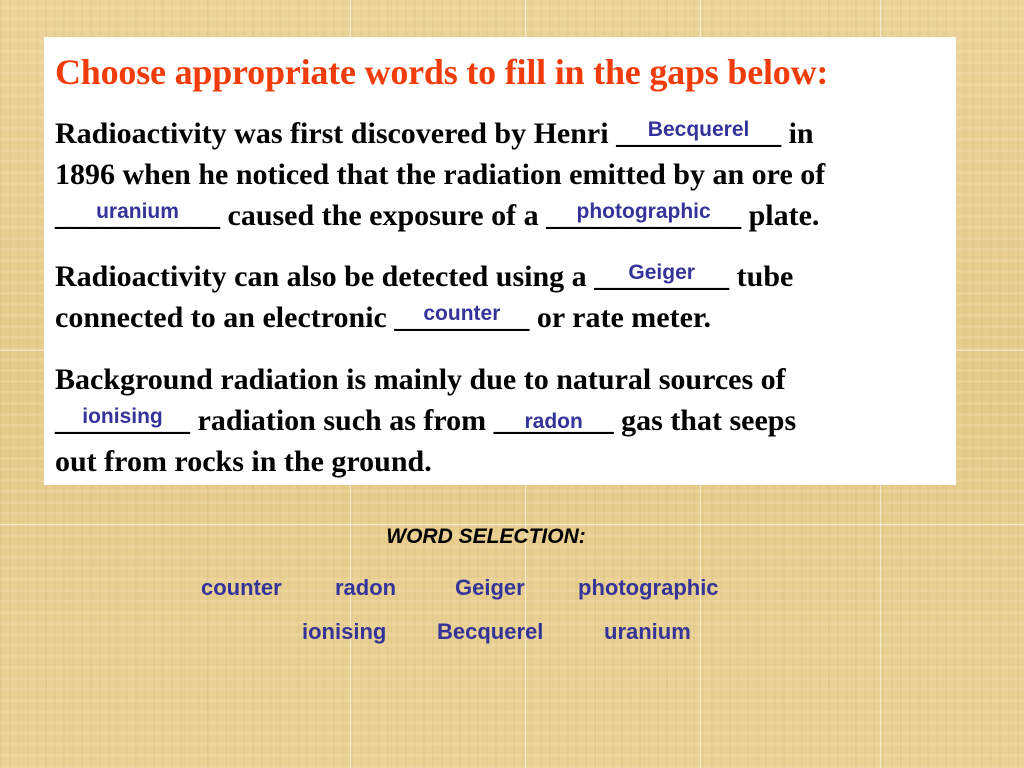 The image size is (1024, 768). I want to click on gap-uranium: ___________ uranium, so click(137, 215).